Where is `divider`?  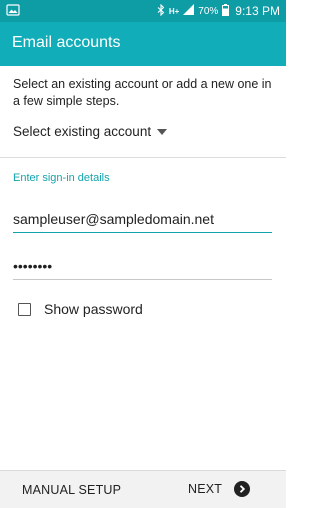 divider is located at coordinates (143, 157).